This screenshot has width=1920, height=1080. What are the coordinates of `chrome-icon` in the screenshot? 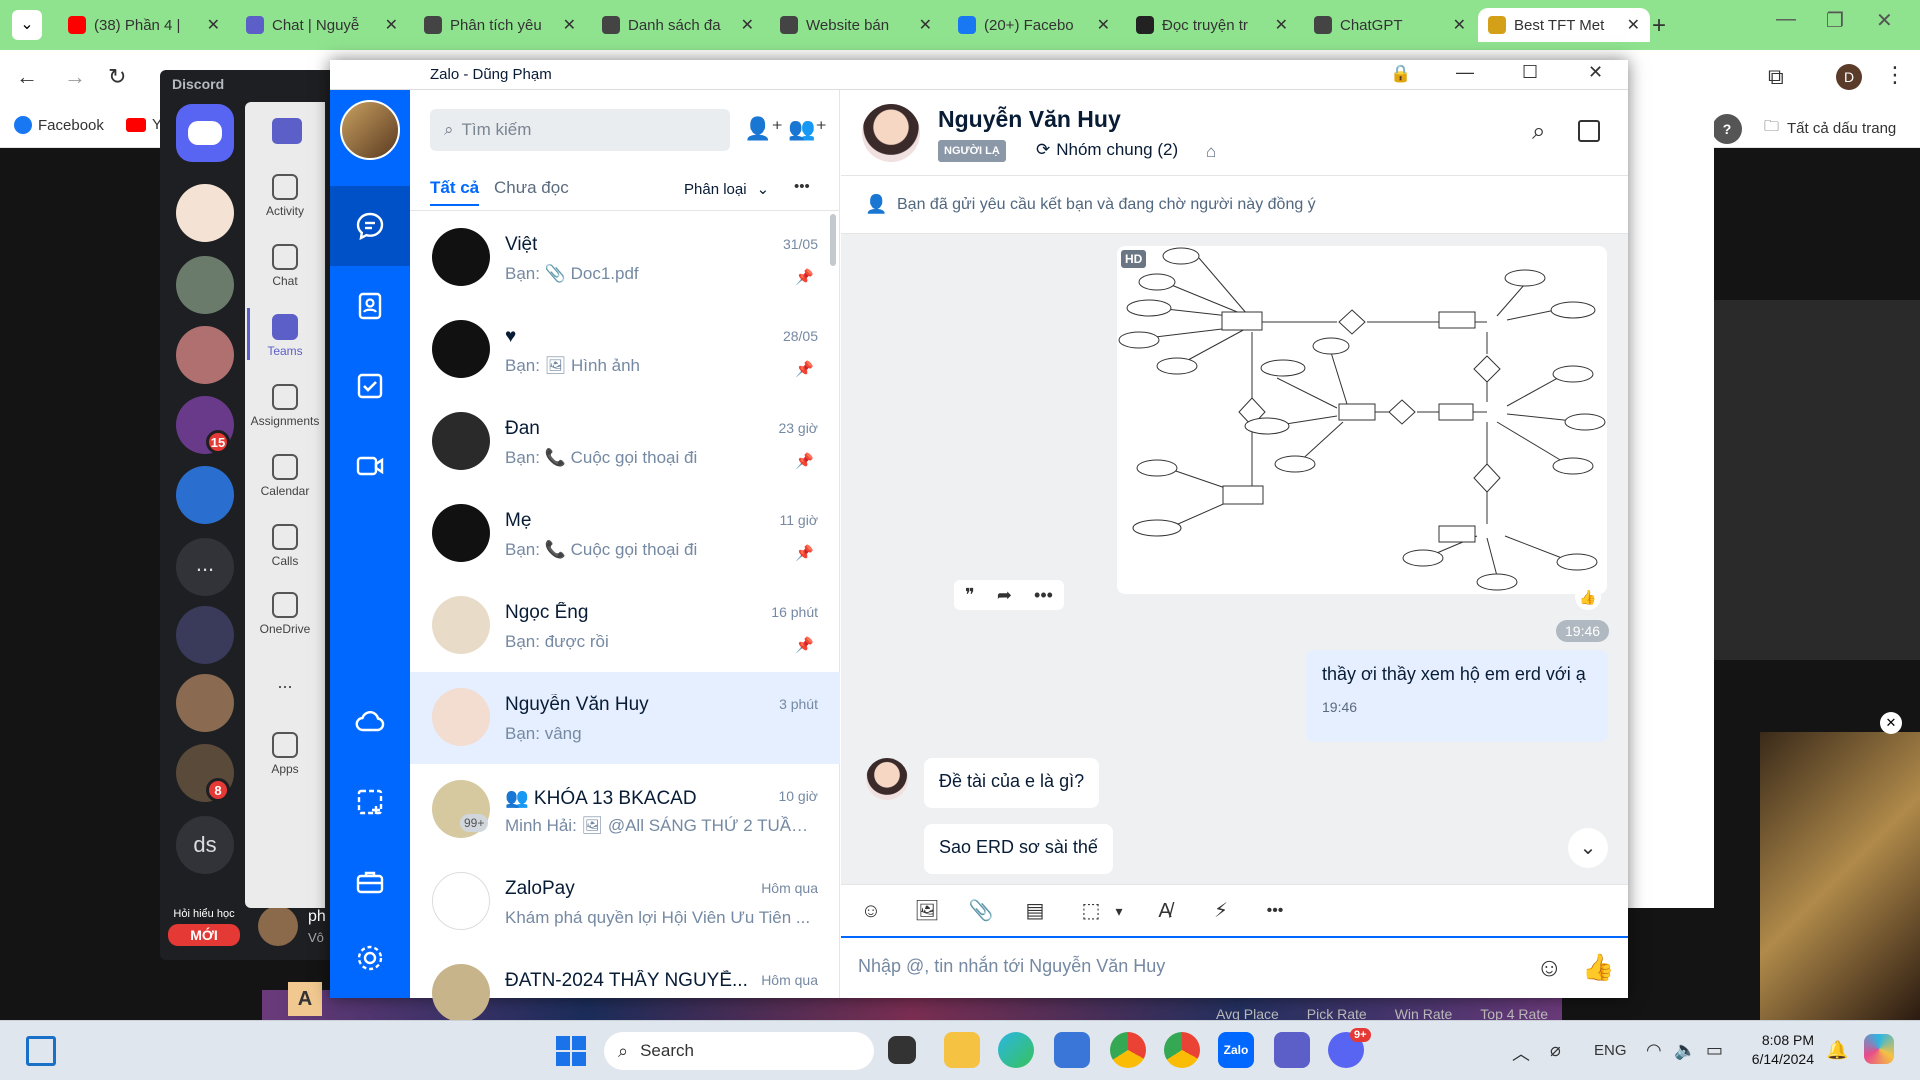 It's located at (1128, 1050).